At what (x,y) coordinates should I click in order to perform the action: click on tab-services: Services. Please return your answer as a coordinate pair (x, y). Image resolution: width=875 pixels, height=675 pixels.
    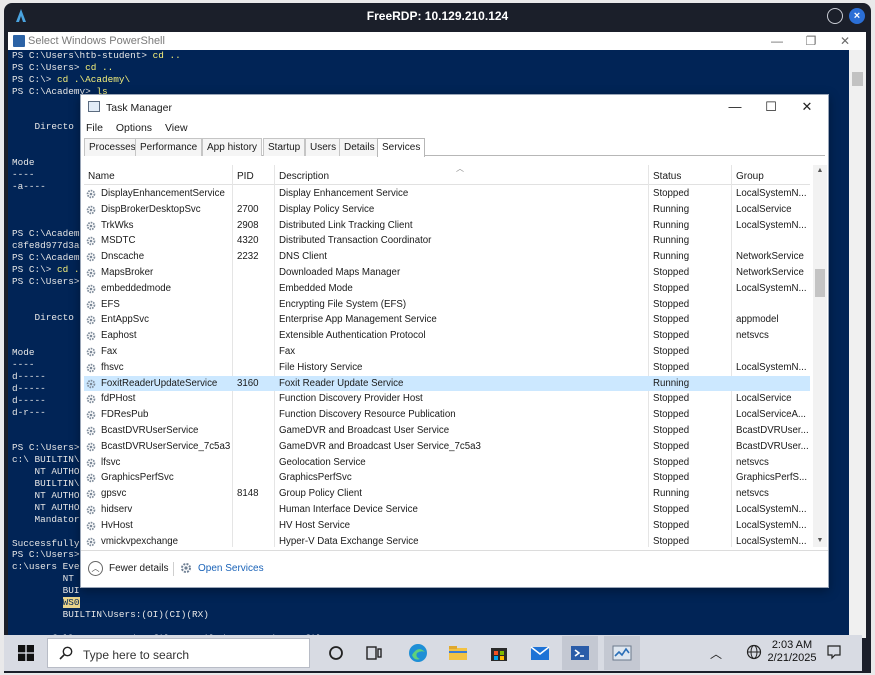
    Looking at the image, I should click on (401, 147).